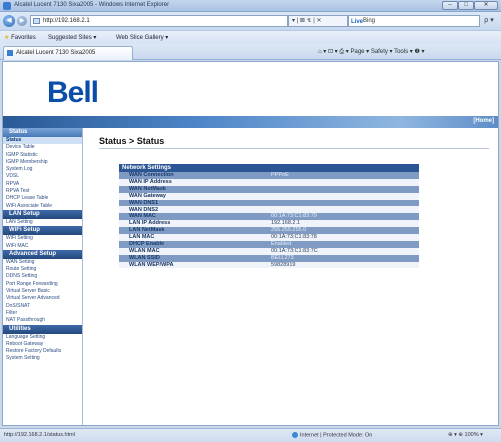  I want to click on sidebar-item: IGMP Statistic, so click(42, 155).